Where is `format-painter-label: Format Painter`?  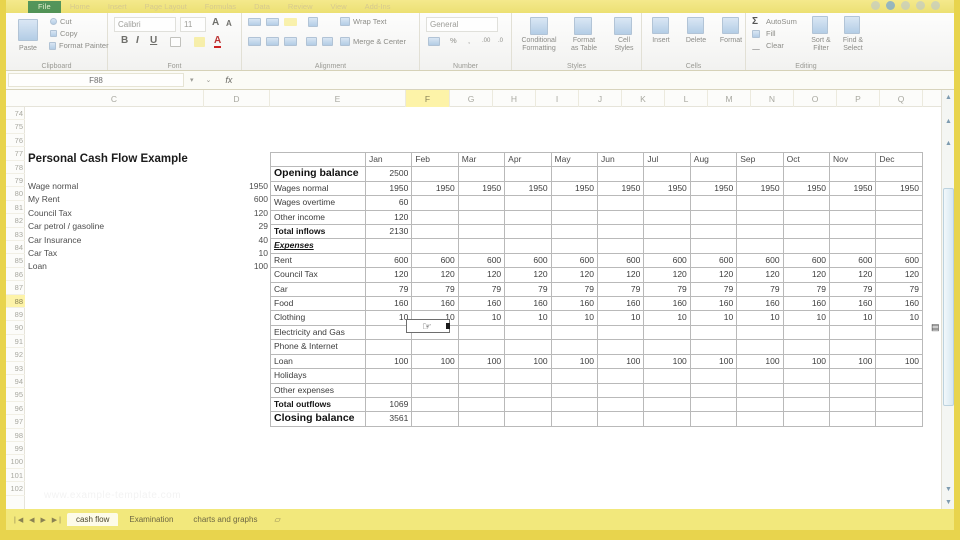
format-painter-label: Format Painter is located at coordinates (84, 45).